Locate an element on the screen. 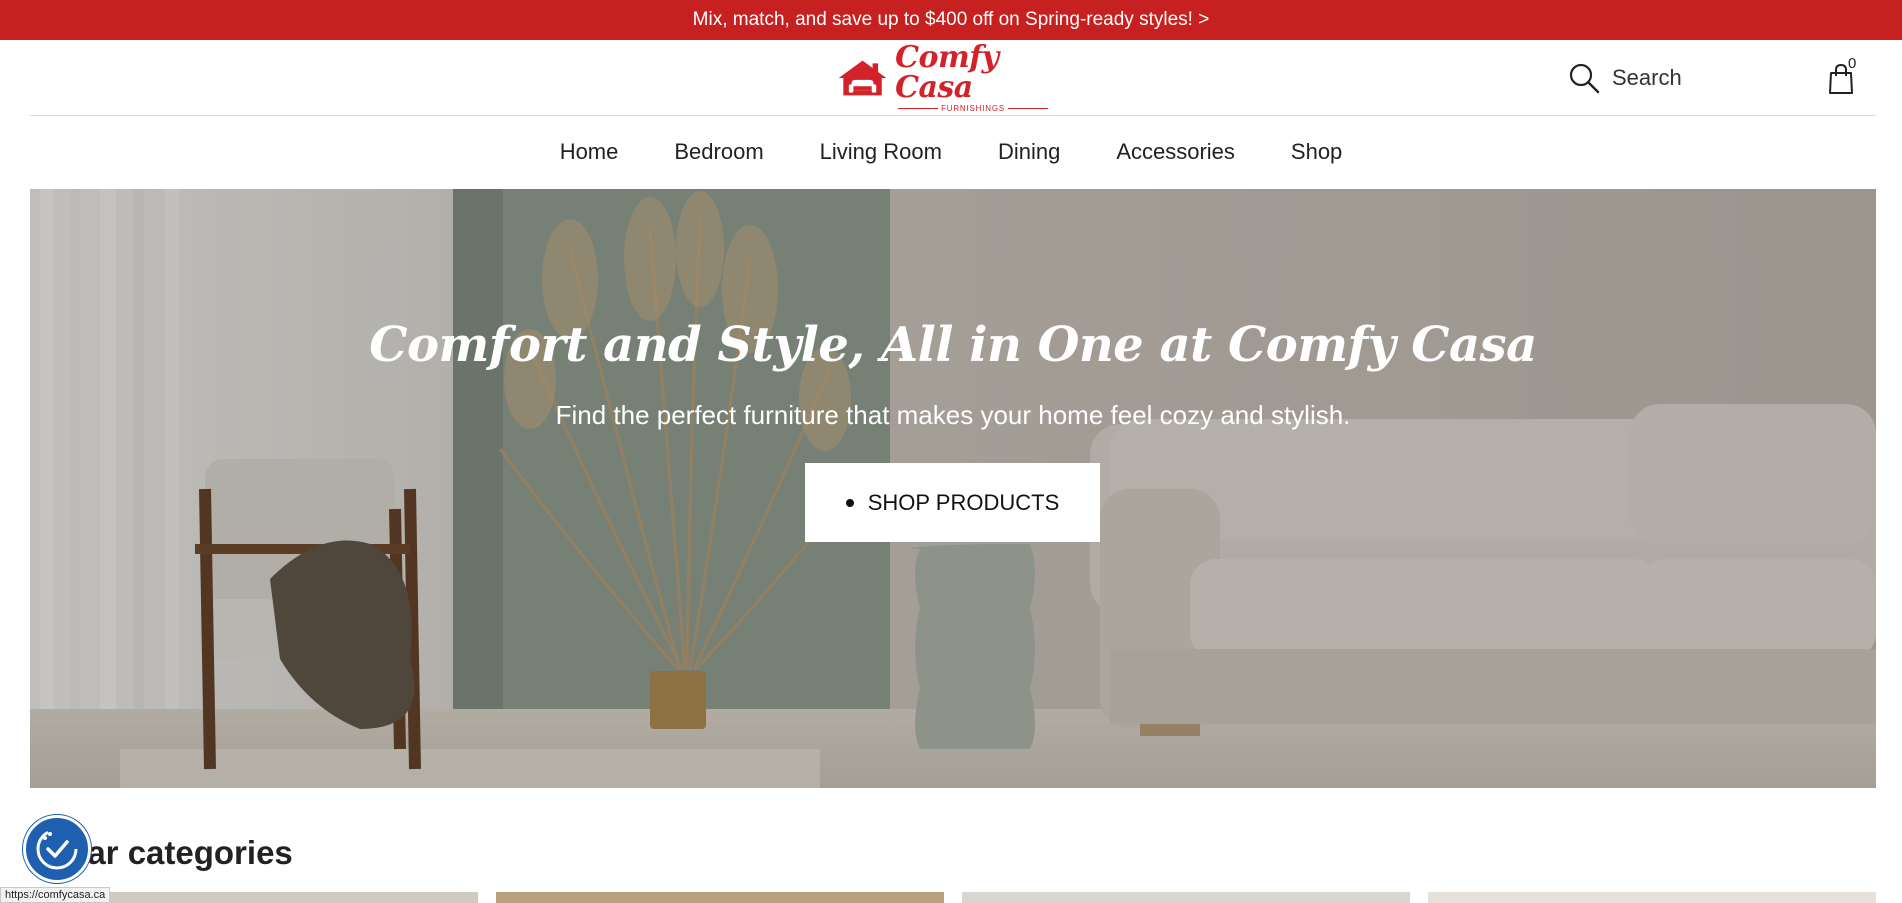 The image size is (1902, 903). cart-count-badge: 0 is located at coordinates (1852, 63).